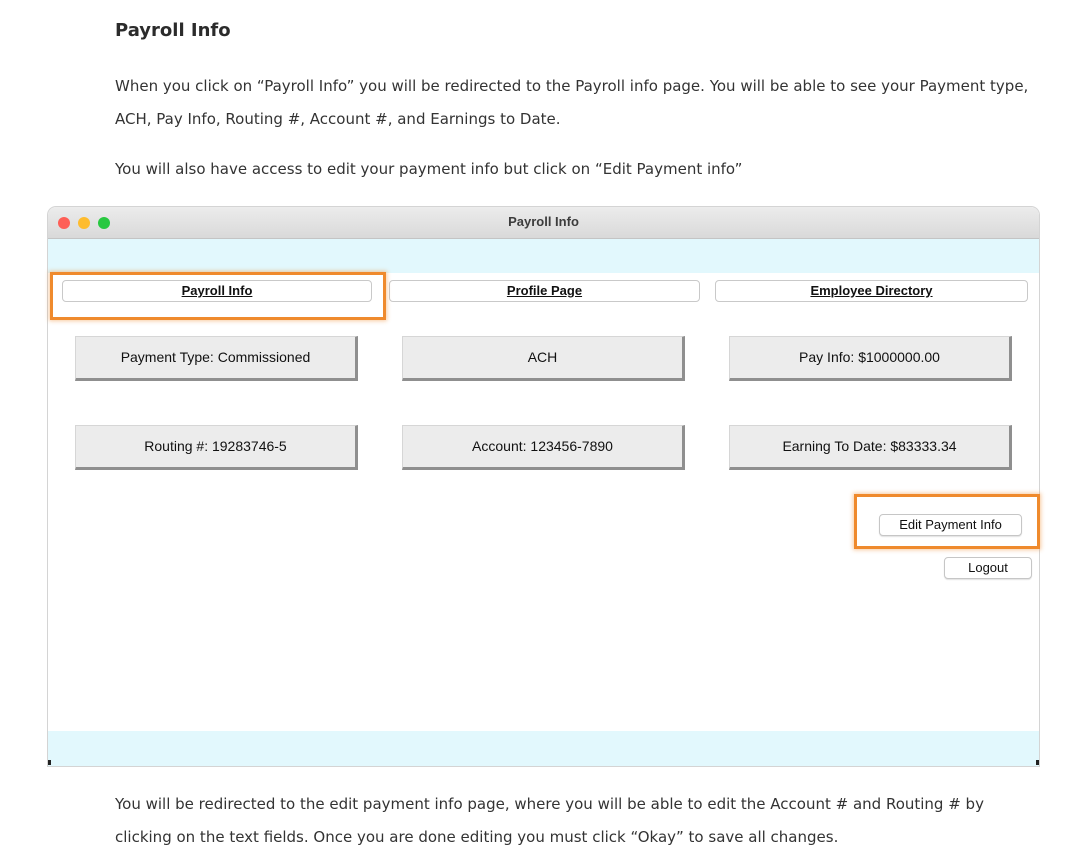  Describe the element at coordinates (543, 447) in the screenshot. I see `account-number-button: Account: 123456-7890` at that location.